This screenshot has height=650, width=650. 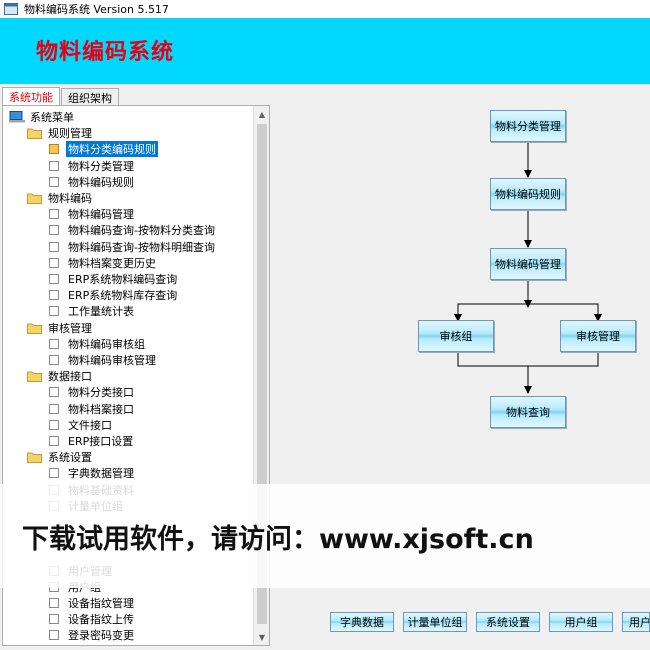 I want to click on tree-item-label: 物料编码查询-按物料分类查询, so click(x=141, y=231).